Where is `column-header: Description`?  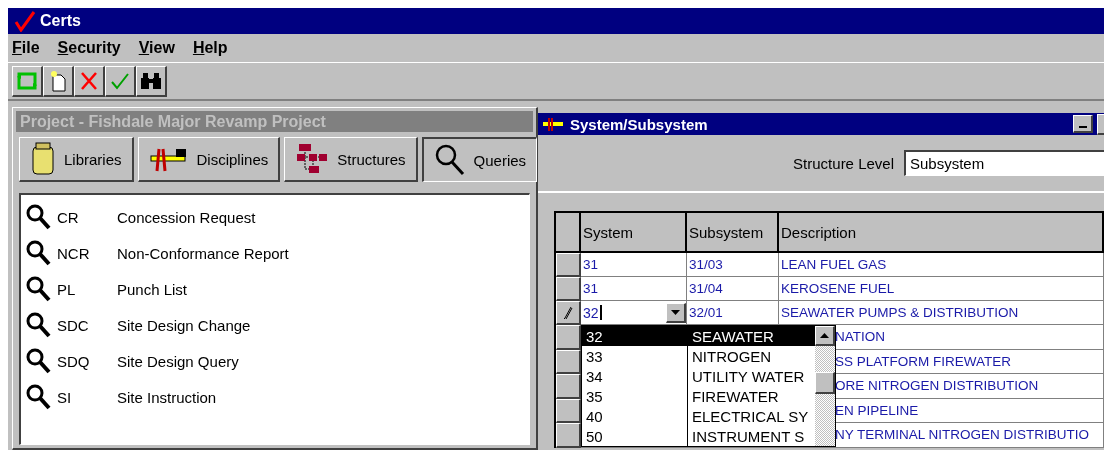
column-header: Description is located at coordinates (941, 233).